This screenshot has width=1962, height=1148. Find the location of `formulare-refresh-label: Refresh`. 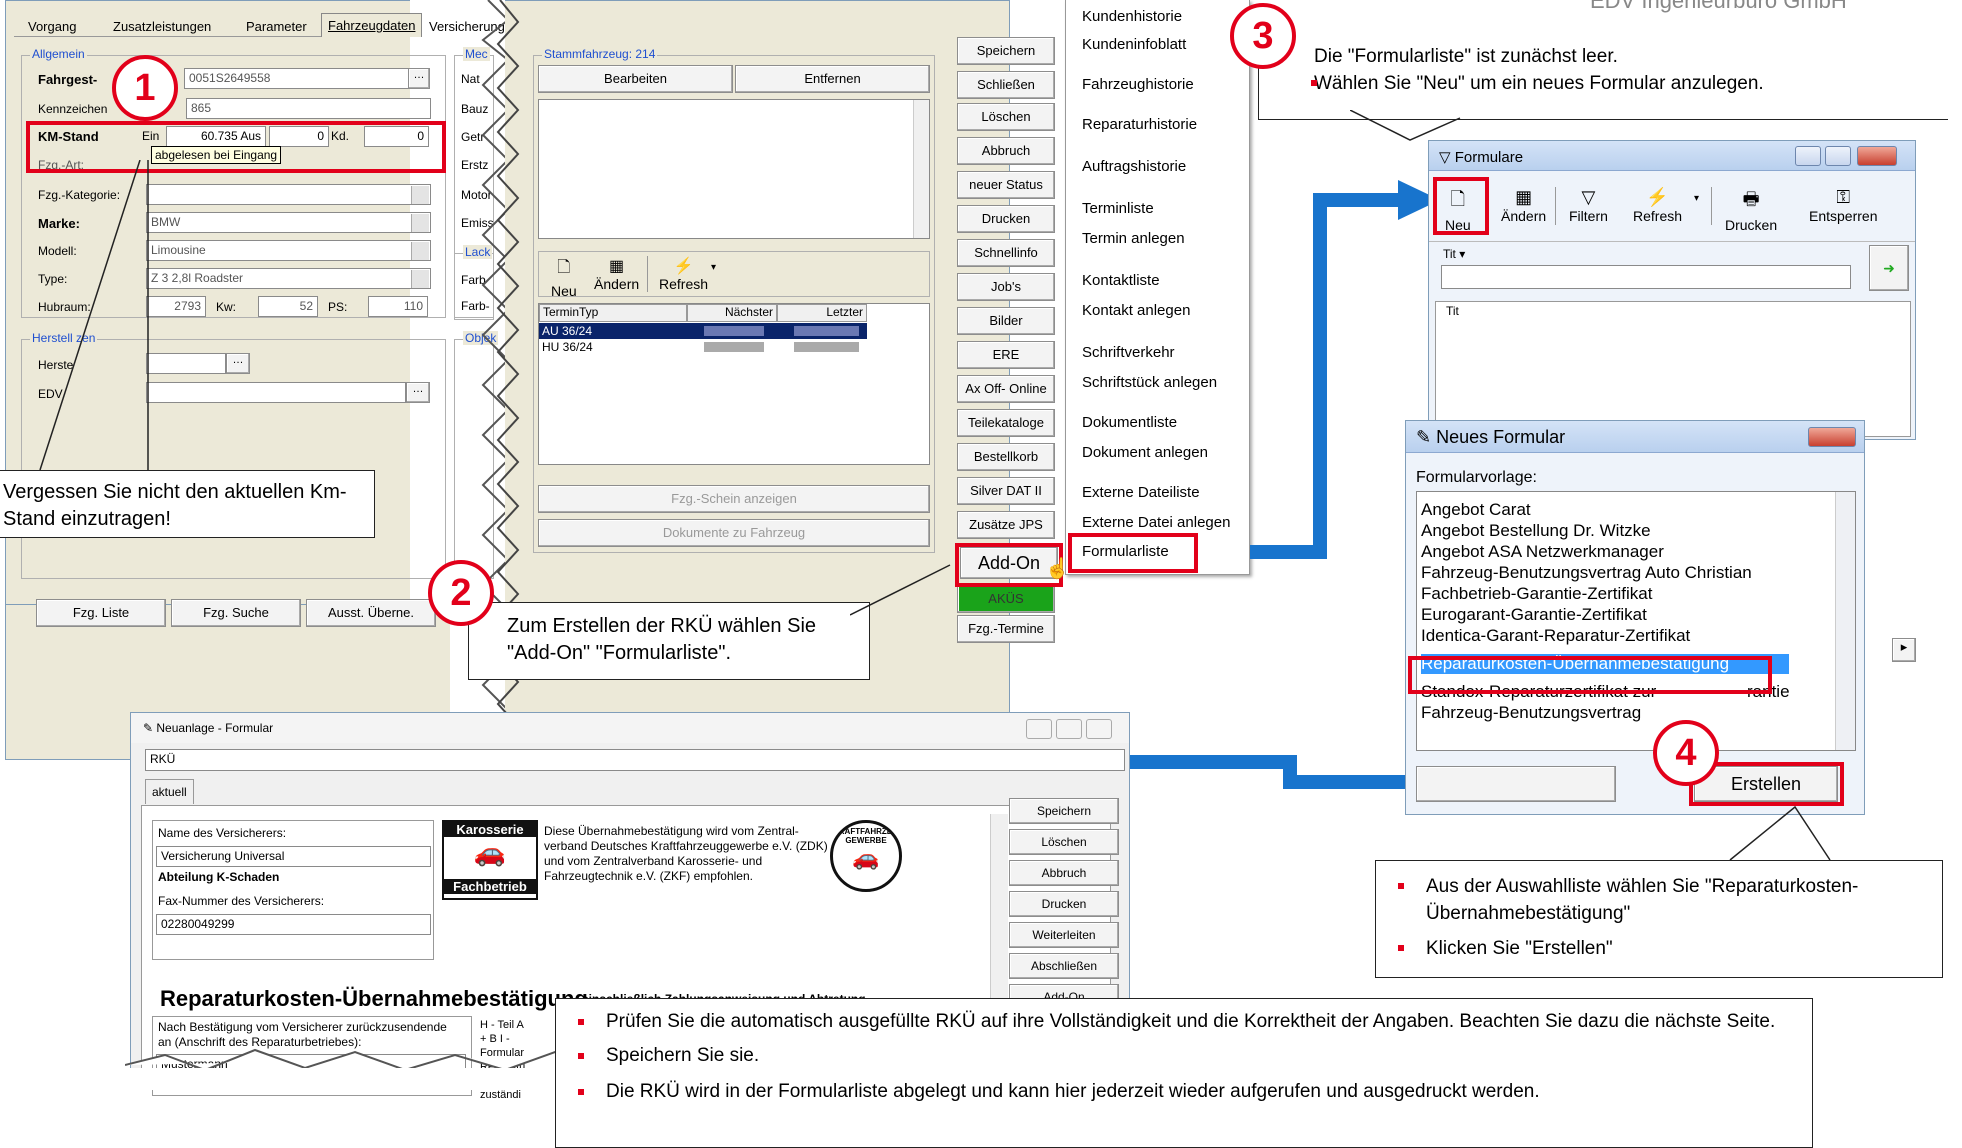

formulare-refresh-label: Refresh is located at coordinates (1658, 216).